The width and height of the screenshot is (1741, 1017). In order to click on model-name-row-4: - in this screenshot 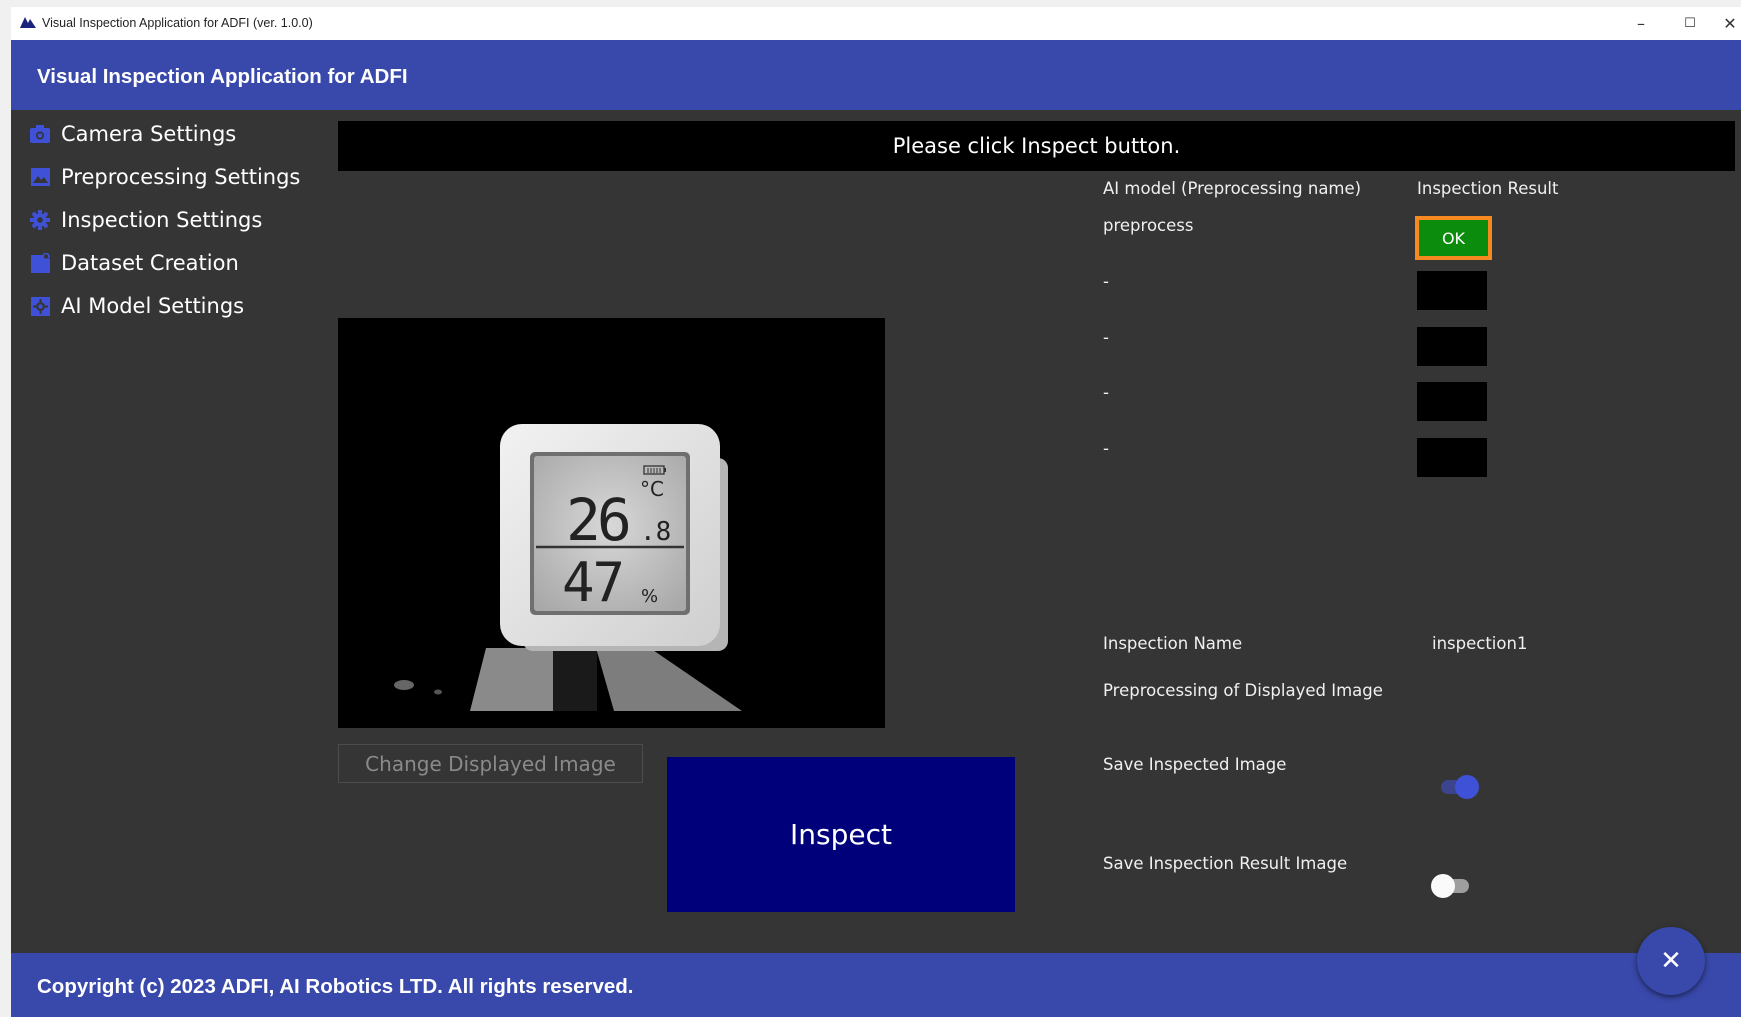, I will do `click(1106, 392)`.